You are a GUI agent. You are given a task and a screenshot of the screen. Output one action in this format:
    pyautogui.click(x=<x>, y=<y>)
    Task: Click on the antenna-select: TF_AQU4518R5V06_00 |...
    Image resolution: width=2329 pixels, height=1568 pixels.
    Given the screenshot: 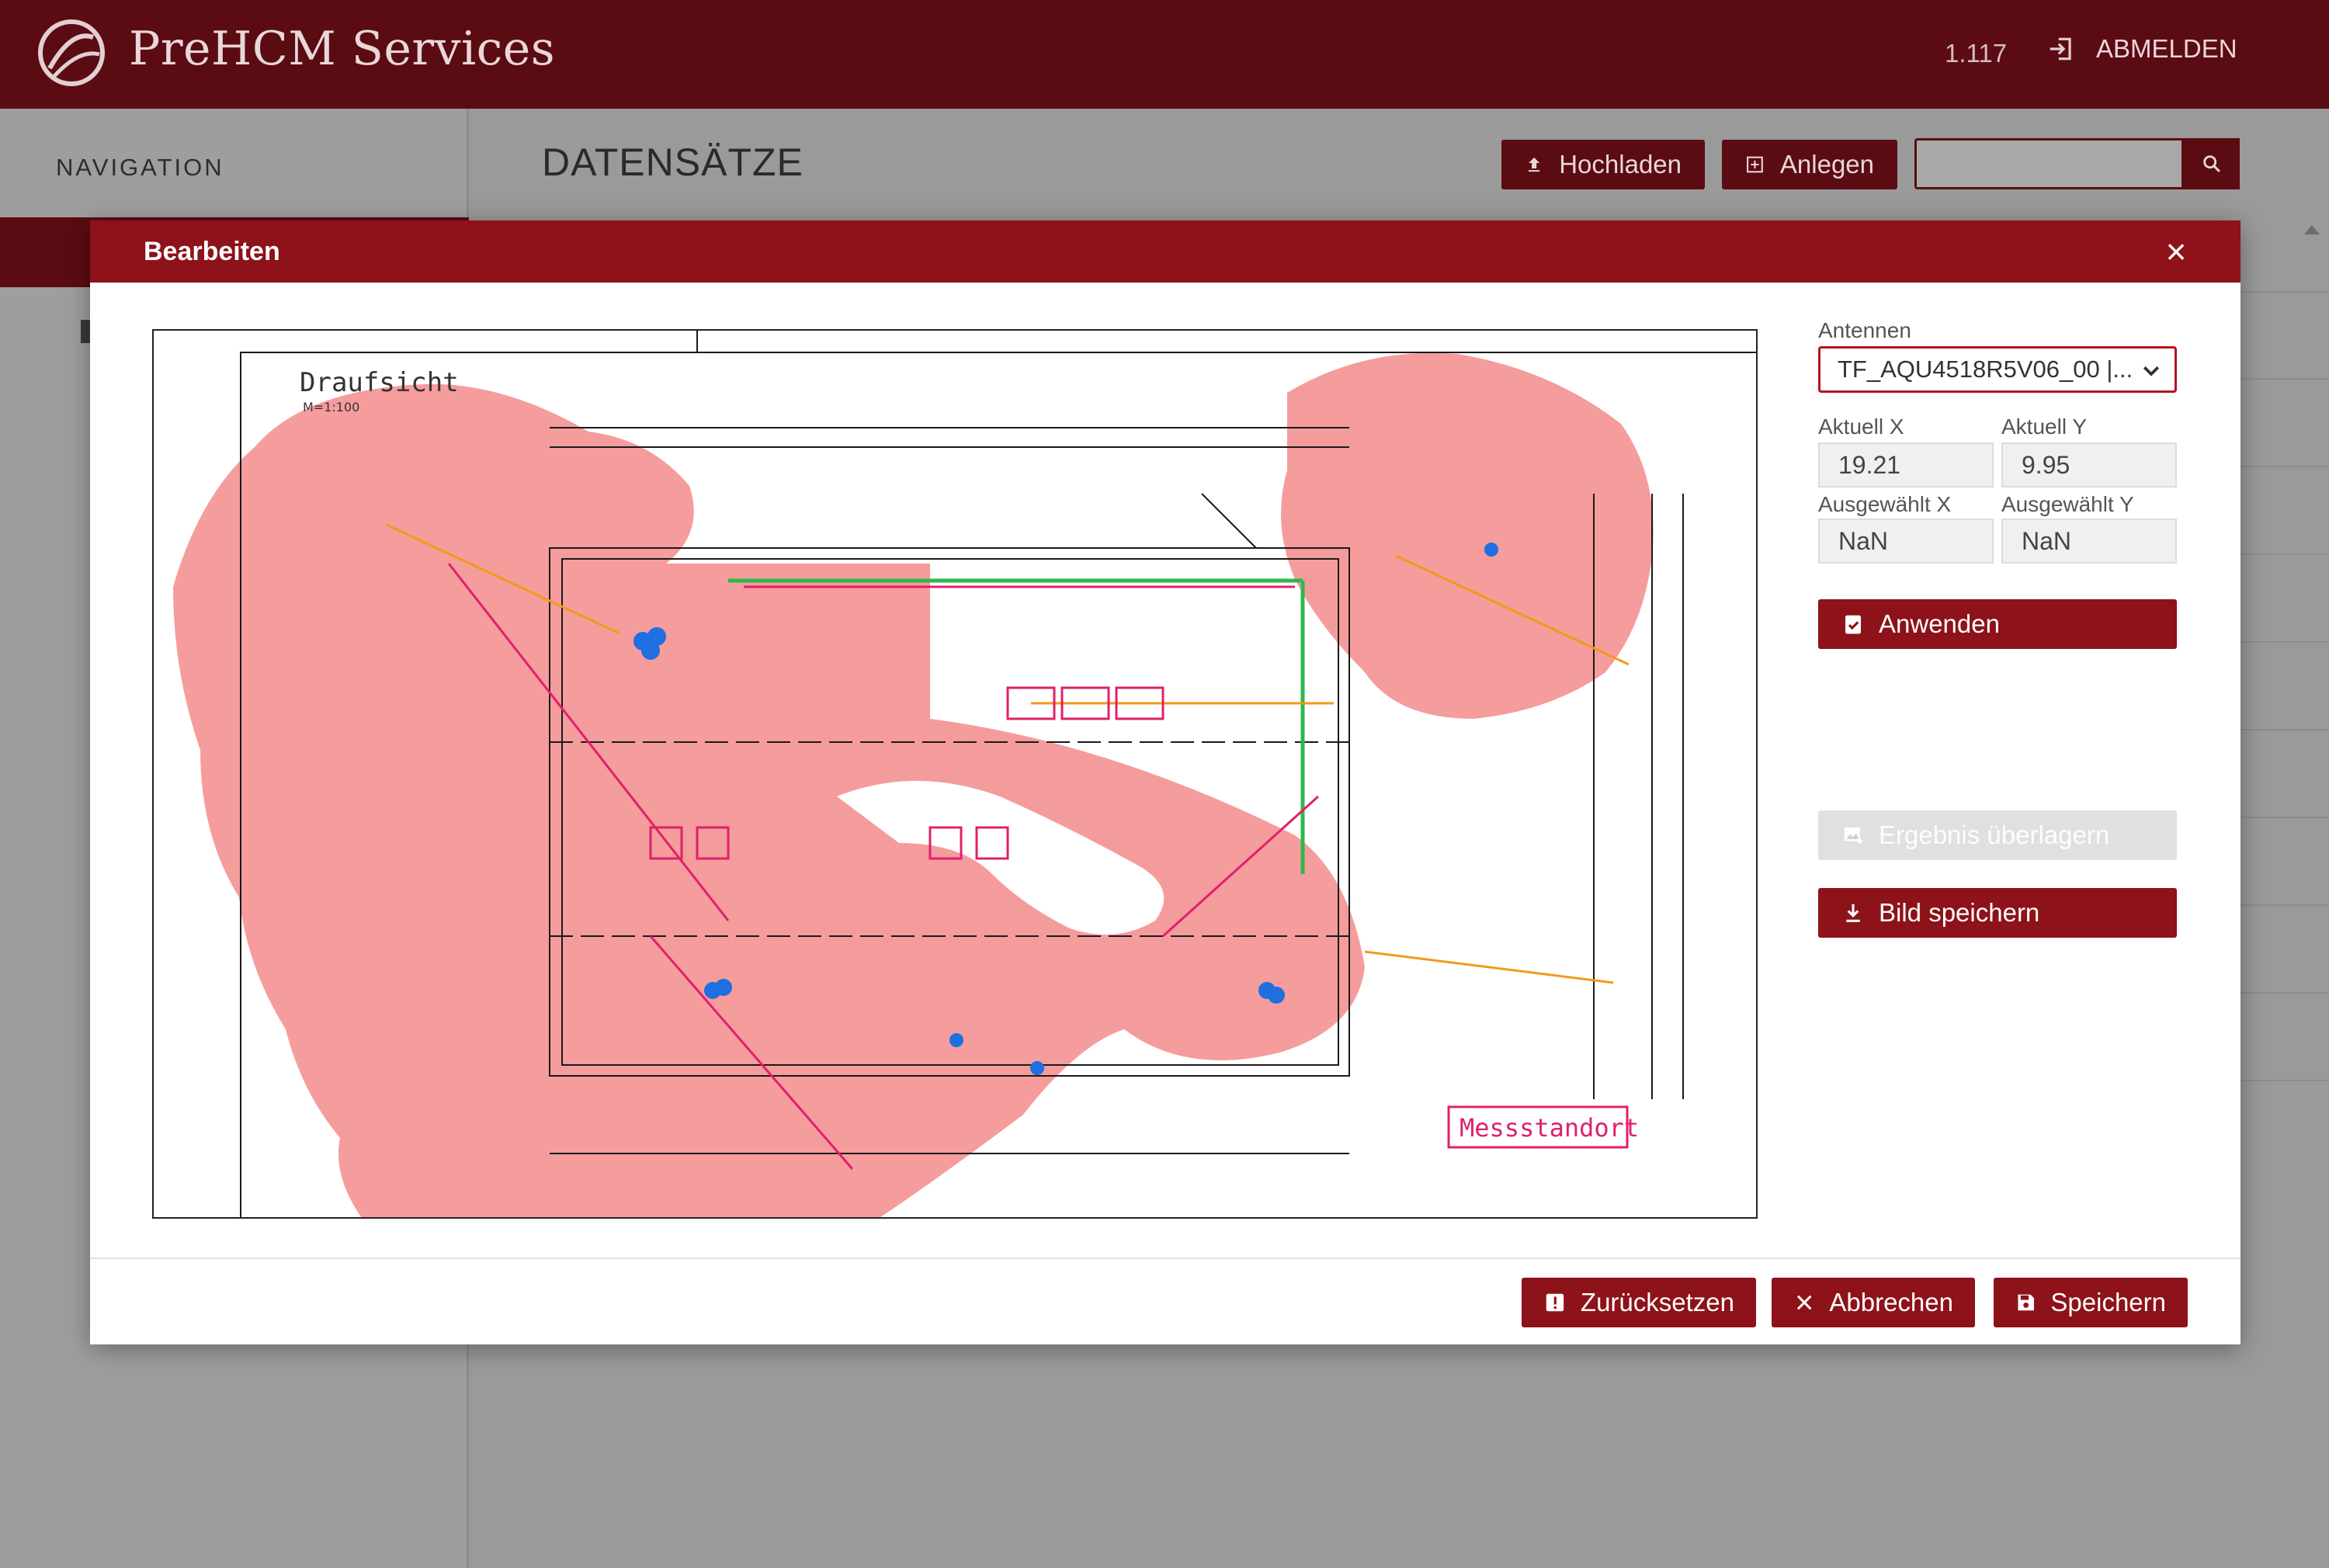 What is the action you would take?
    pyautogui.click(x=1997, y=369)
    